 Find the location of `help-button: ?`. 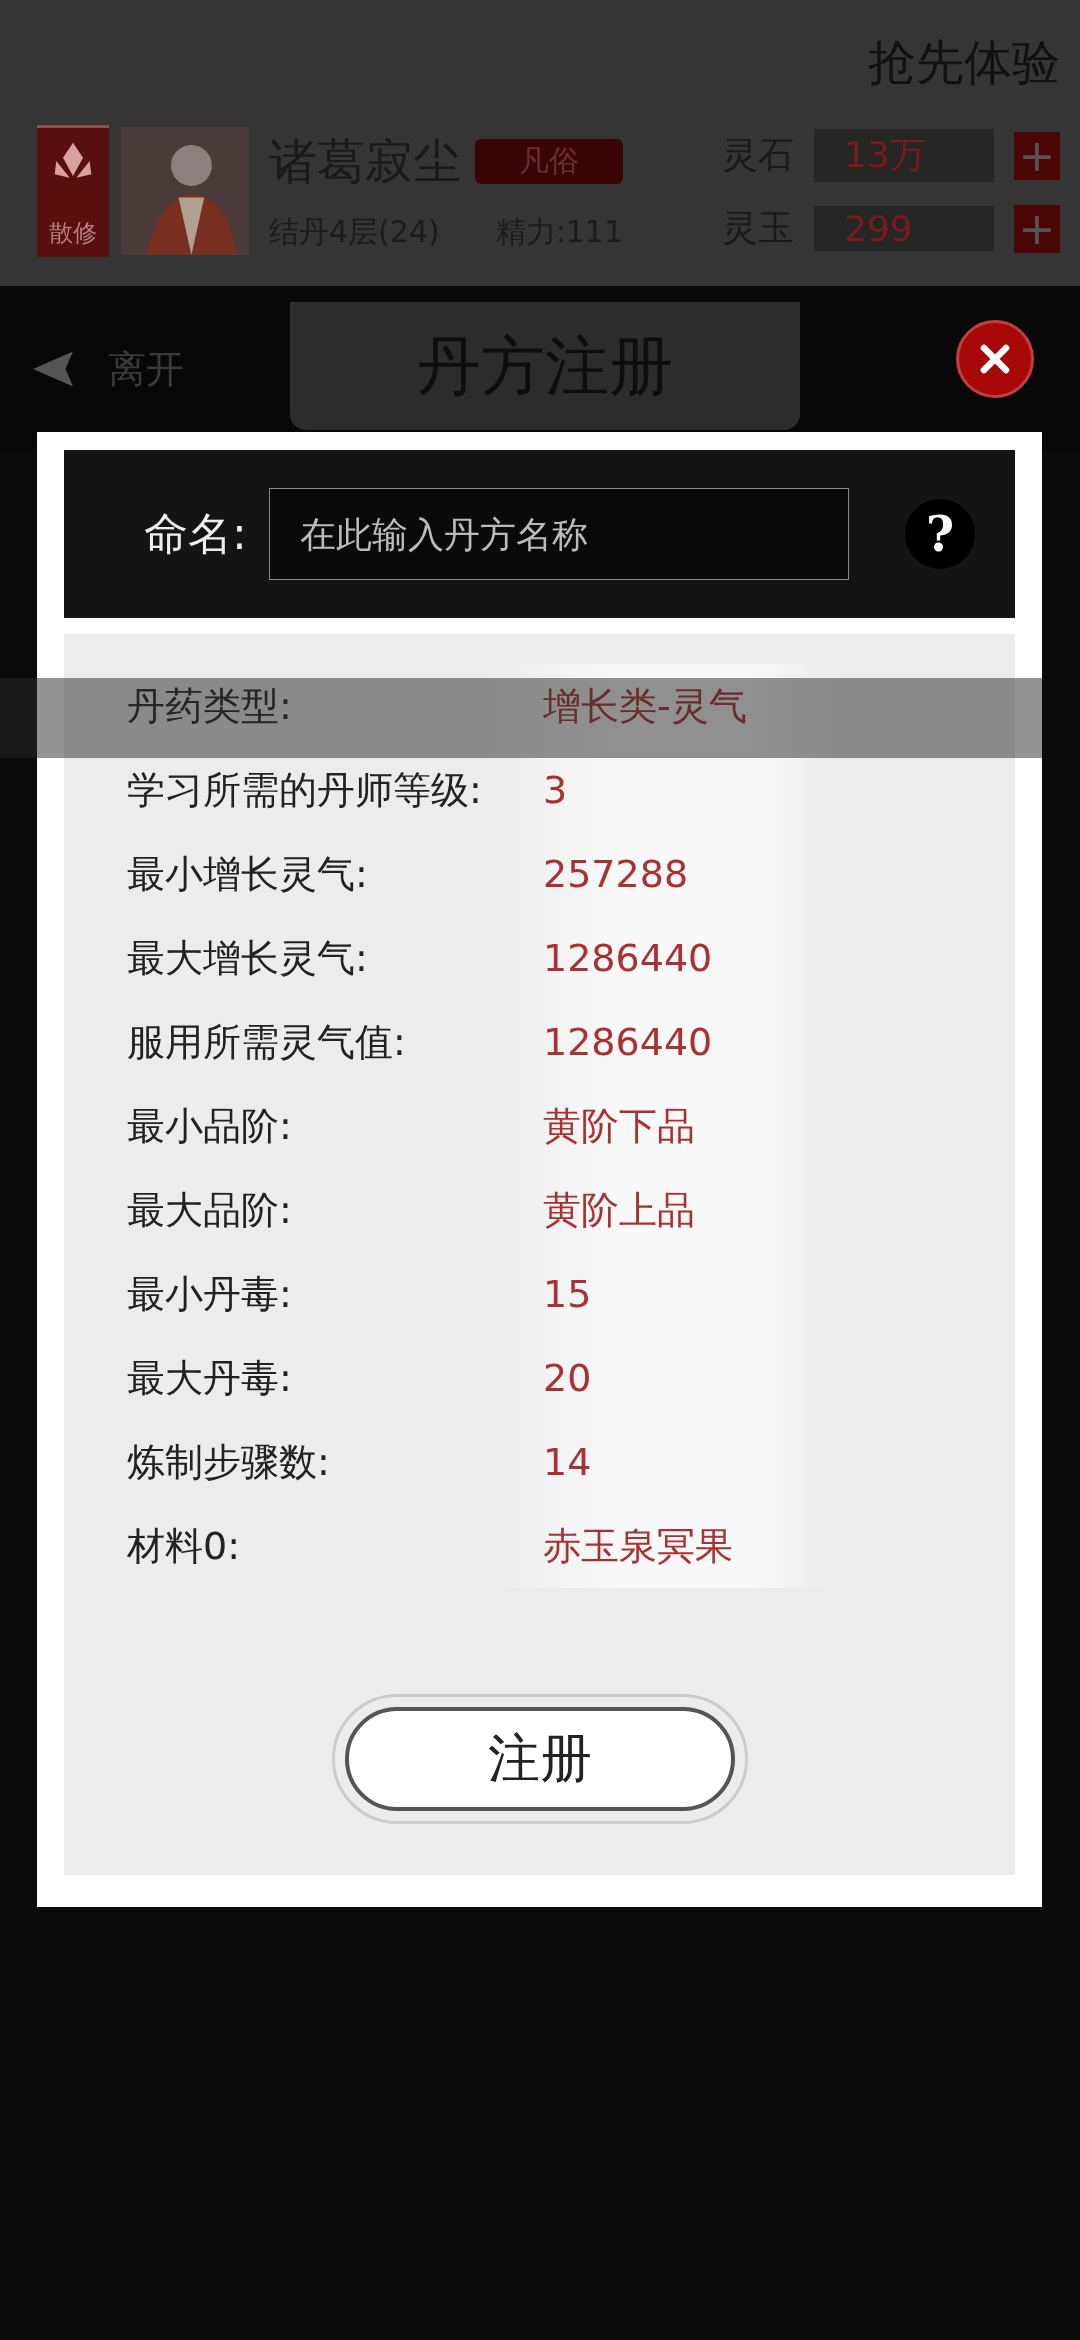

help-button: ? is located at coordinates (940, 534).